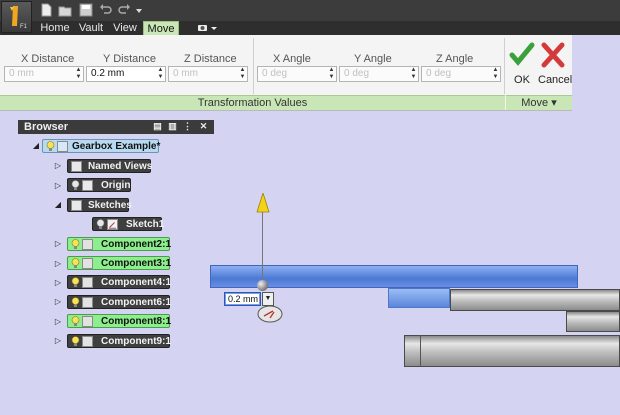 The height and width of the screenshot is (415, 620). Describe the element at coordinates (203, 126) in the screenshot. I see `close-icon: ✕` at that location.